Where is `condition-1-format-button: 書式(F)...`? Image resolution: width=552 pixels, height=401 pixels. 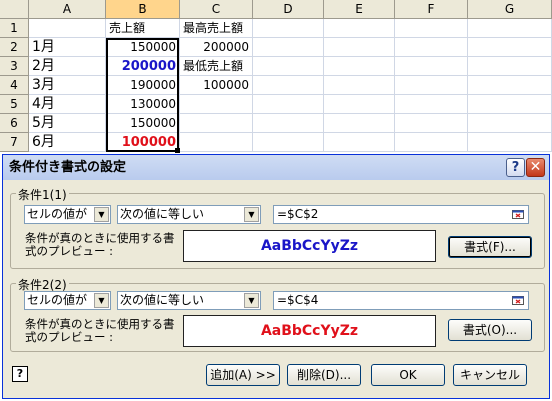 condition-1-format-button: 書式(F)... is located at coordinates (490, 247).